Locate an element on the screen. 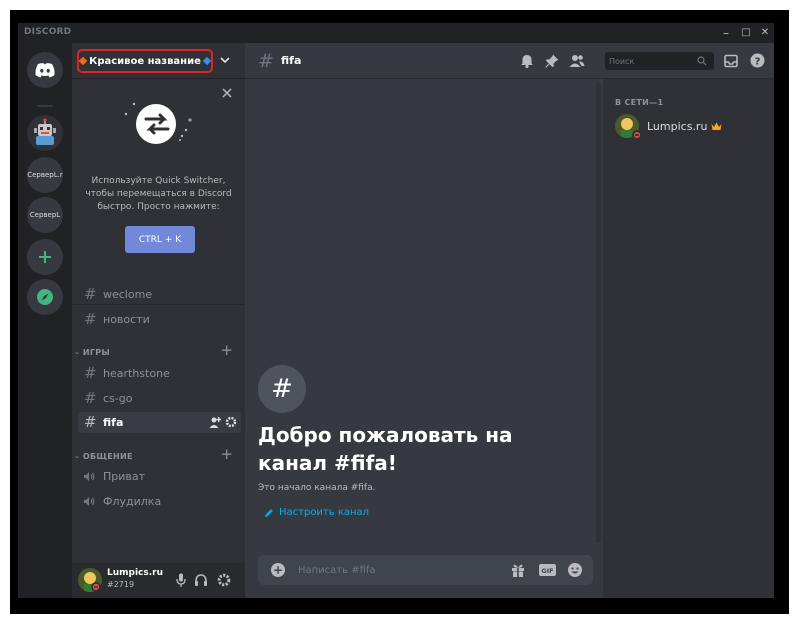 The width and height of the screenshot is (800, 624). headphones-icon is located at coordinates (201, 580).